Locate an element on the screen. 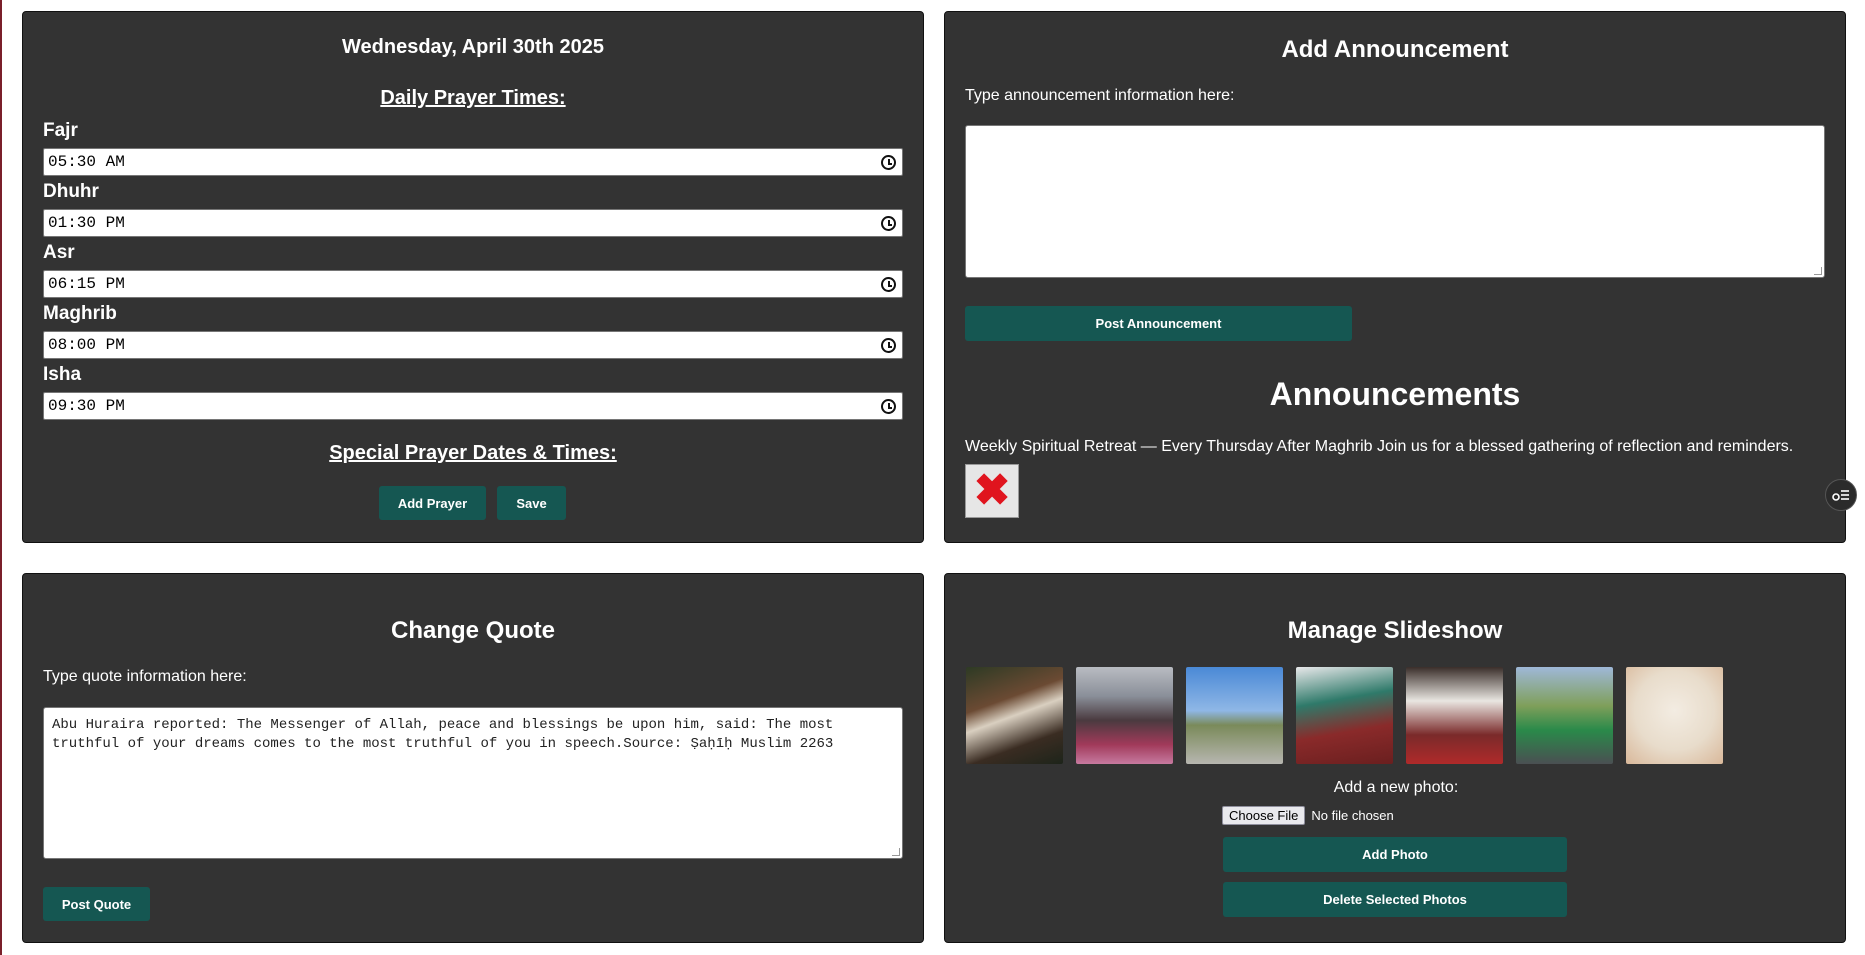 This screenshot has width=1865, height=955. prayer-label-isha: Isha is located at coordinates (62, 374).